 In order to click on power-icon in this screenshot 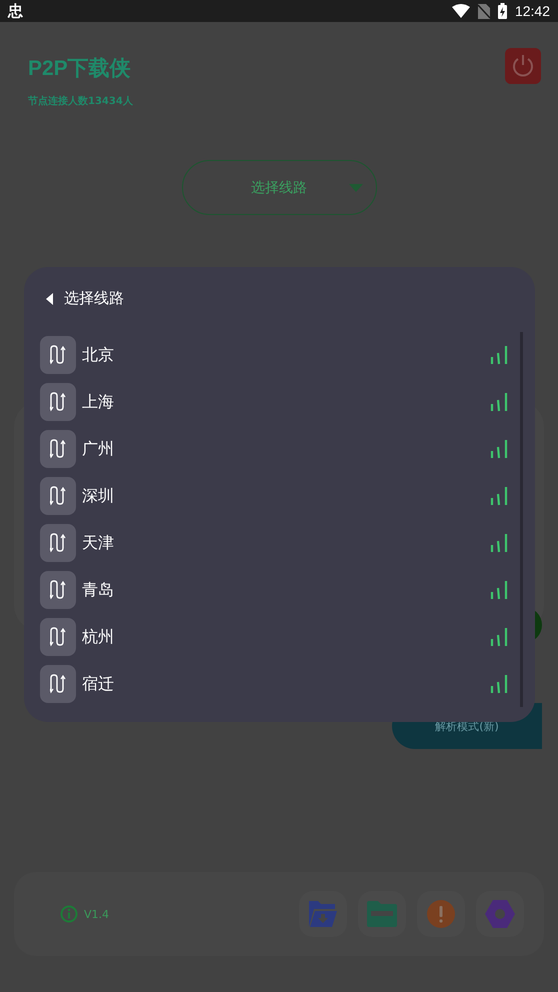, I will do `click(523, 66)`.